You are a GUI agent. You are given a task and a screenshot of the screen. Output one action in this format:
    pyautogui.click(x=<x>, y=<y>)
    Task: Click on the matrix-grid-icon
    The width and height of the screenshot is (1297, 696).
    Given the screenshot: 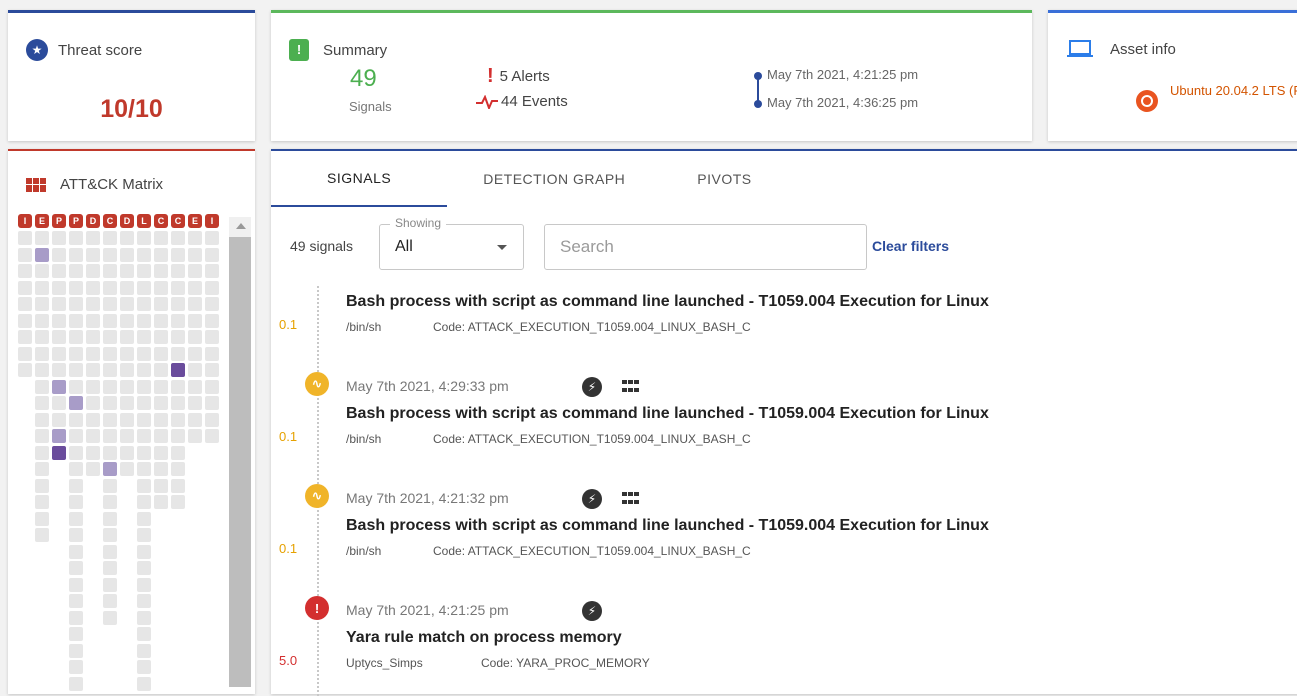 What is the action you would take?
    pyautogui.click(x=631, y=387)
    